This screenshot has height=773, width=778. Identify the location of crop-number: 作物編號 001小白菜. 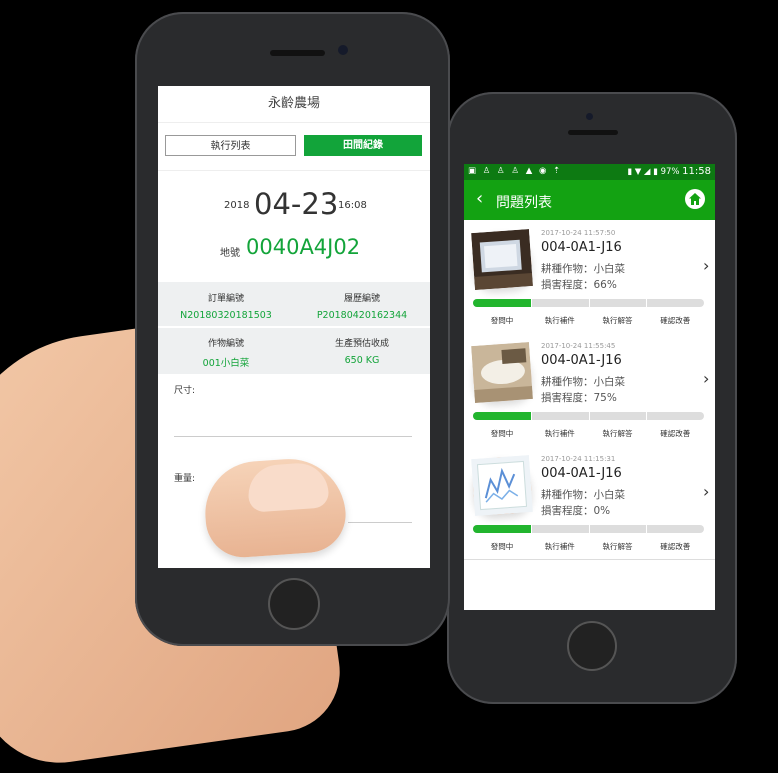
(226, 352).